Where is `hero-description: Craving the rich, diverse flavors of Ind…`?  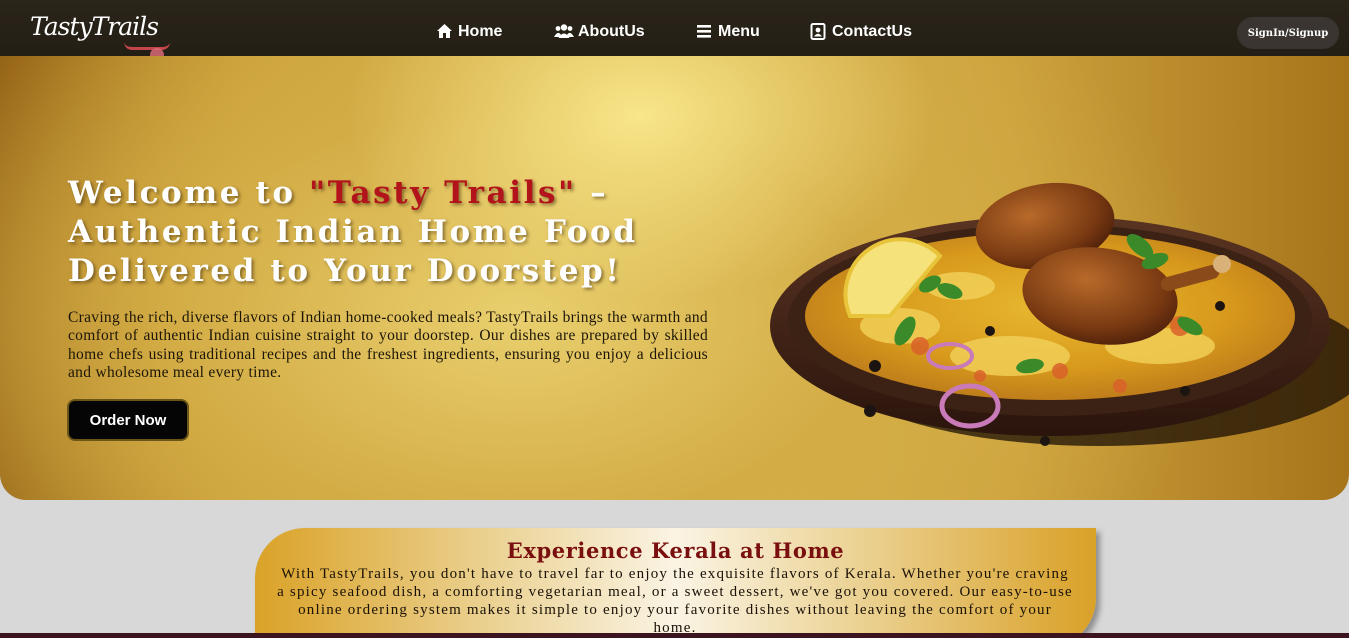
hero-description: Craving the rich, diverse flavors of Ind… is located at coordinates (388, 345).